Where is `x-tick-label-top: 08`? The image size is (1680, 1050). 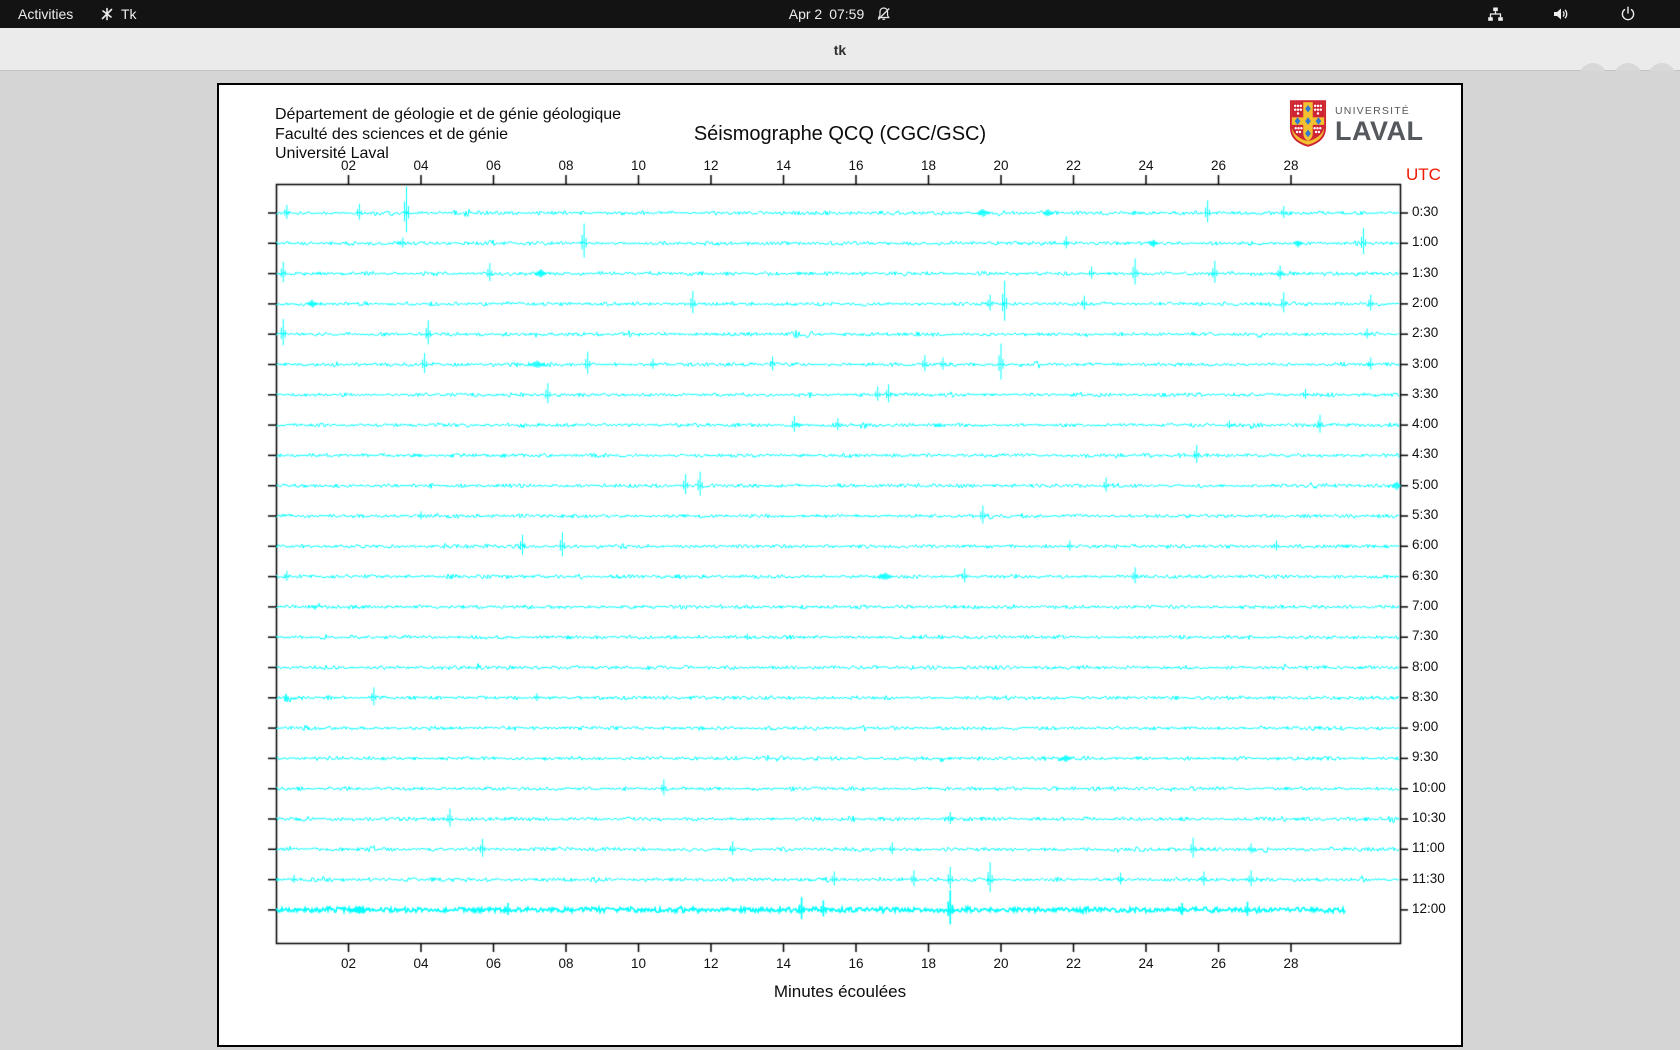 x-tick-label-top: 08 is located at coordinates (566, 165).